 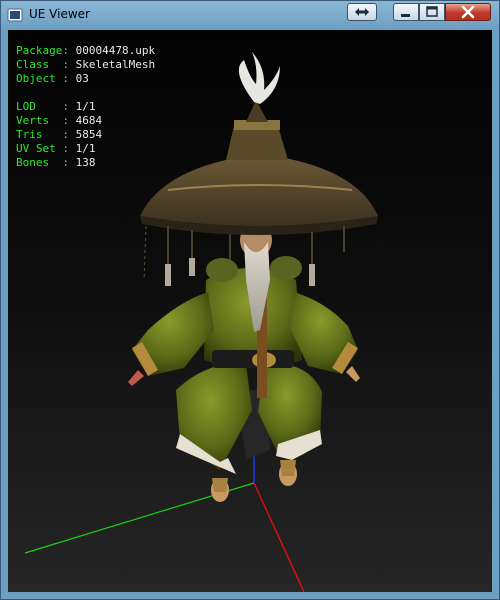 What do you see at coordinates (82, 78) in the screenshot?
I see `info-value: 03` at bounding box center [82, 78].